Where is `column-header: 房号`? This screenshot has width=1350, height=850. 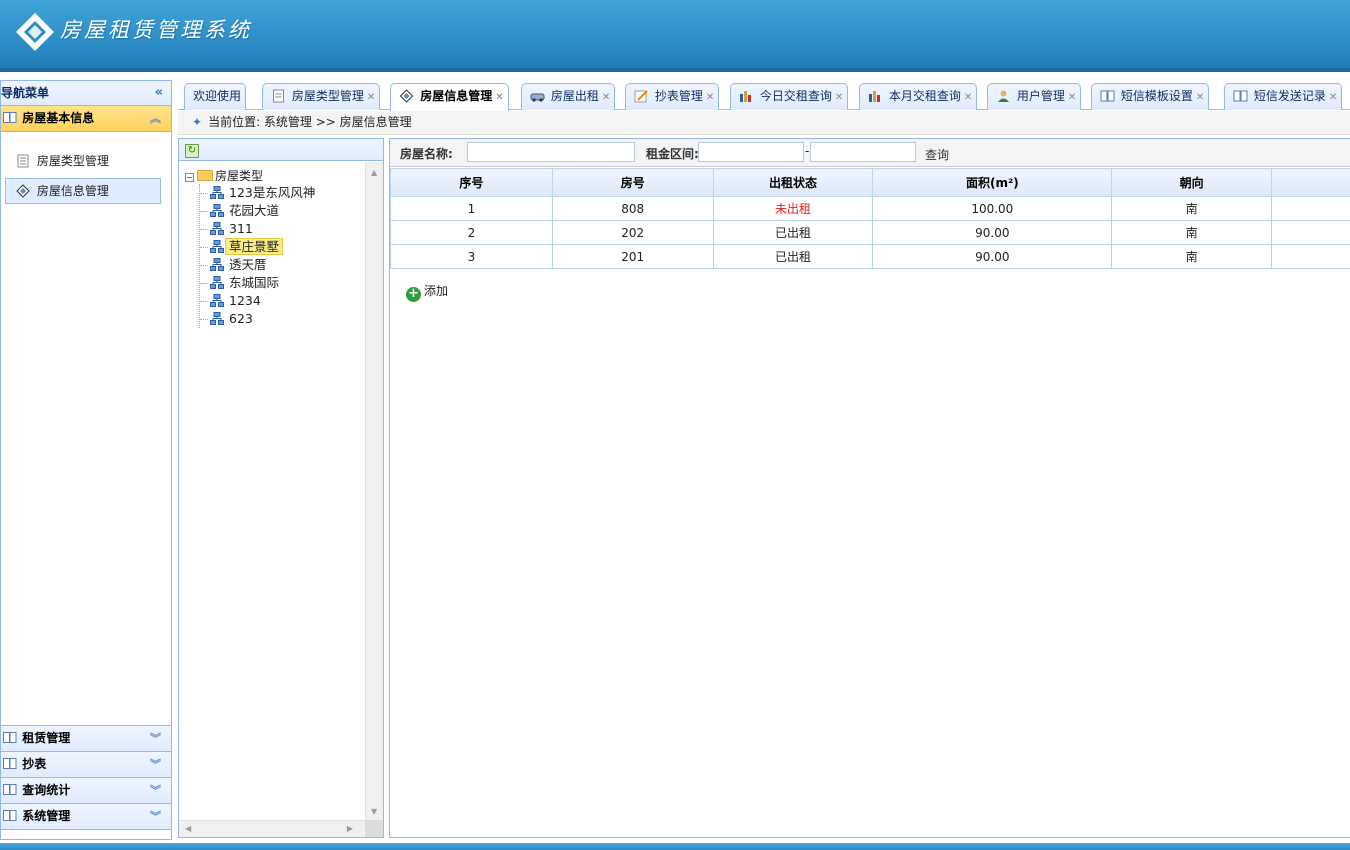
column-header: 房号 is located at coordinates (632, 182).